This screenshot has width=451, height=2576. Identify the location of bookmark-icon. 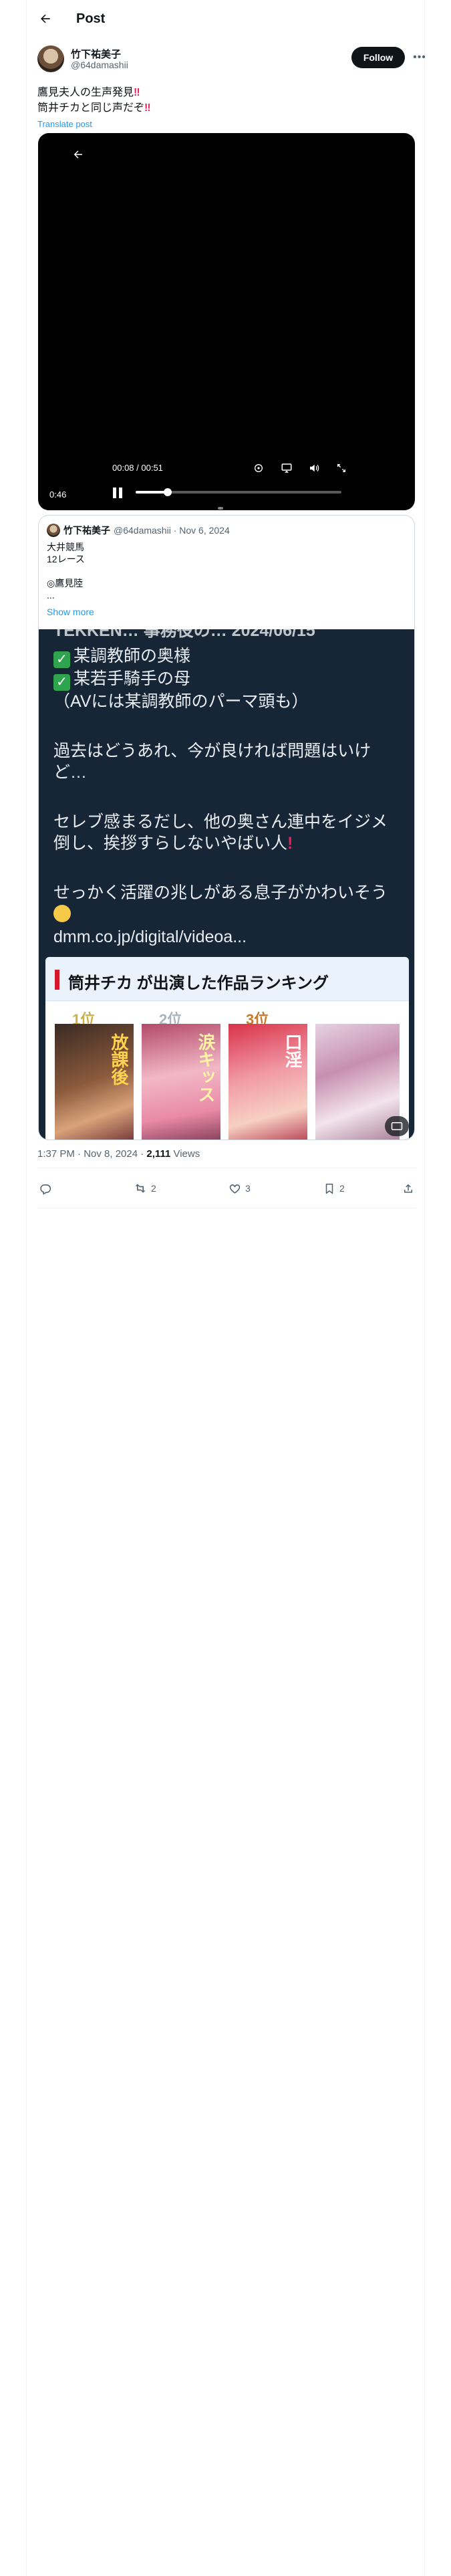
(329, 1188).